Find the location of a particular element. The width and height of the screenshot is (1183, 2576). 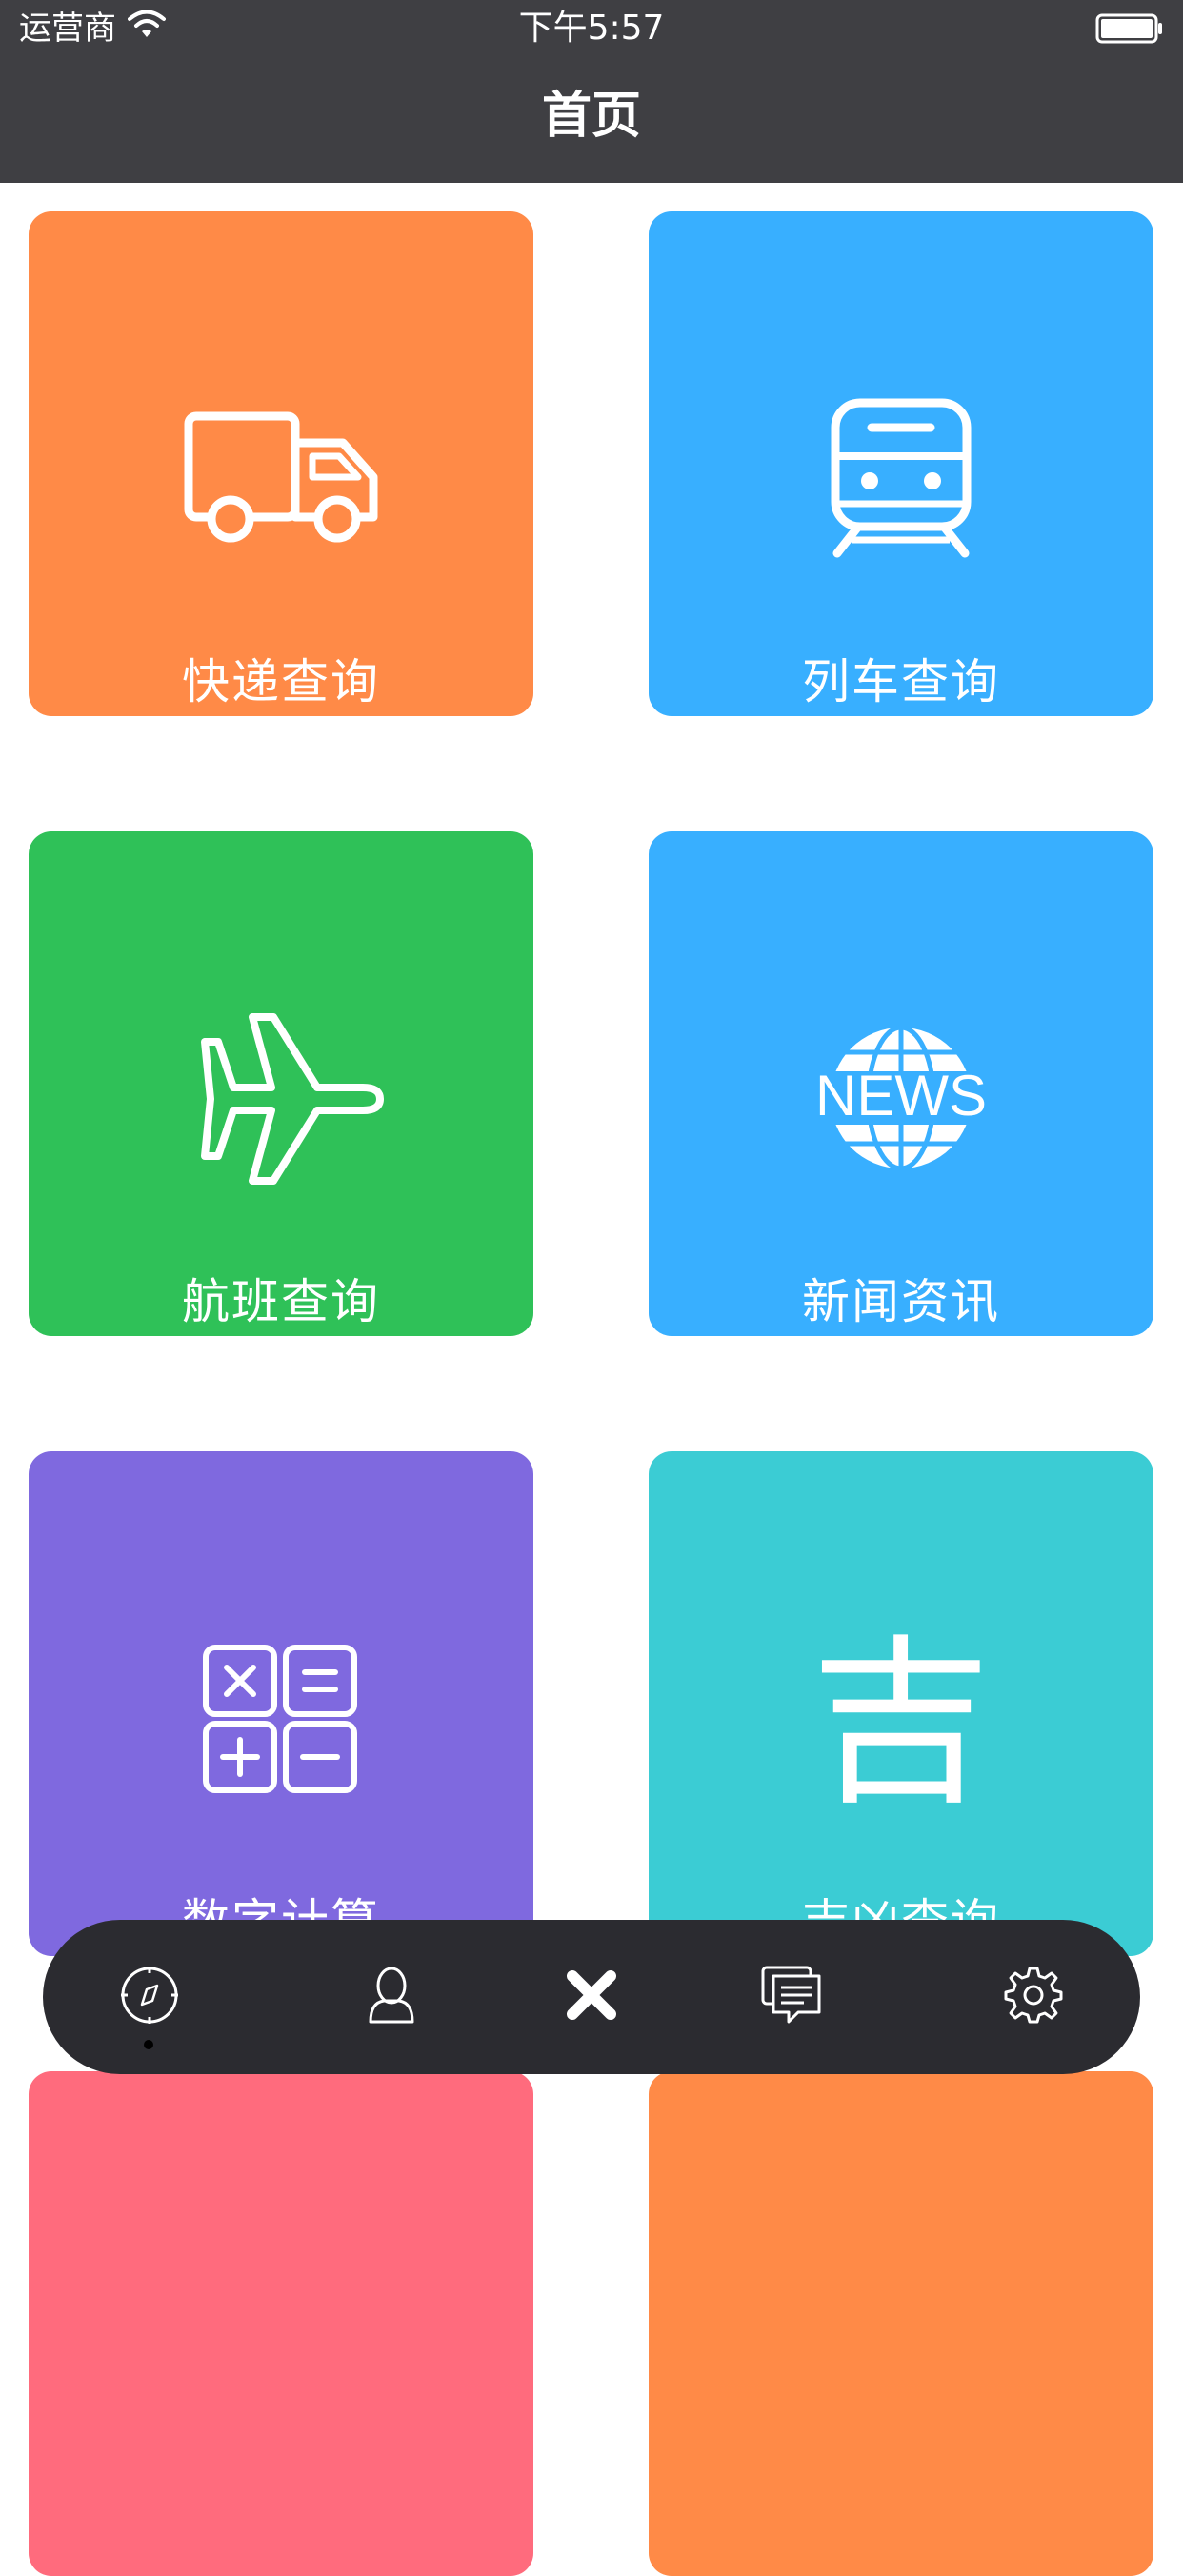

news-icon-text: NEWS is located at coordinates (901, 1096).